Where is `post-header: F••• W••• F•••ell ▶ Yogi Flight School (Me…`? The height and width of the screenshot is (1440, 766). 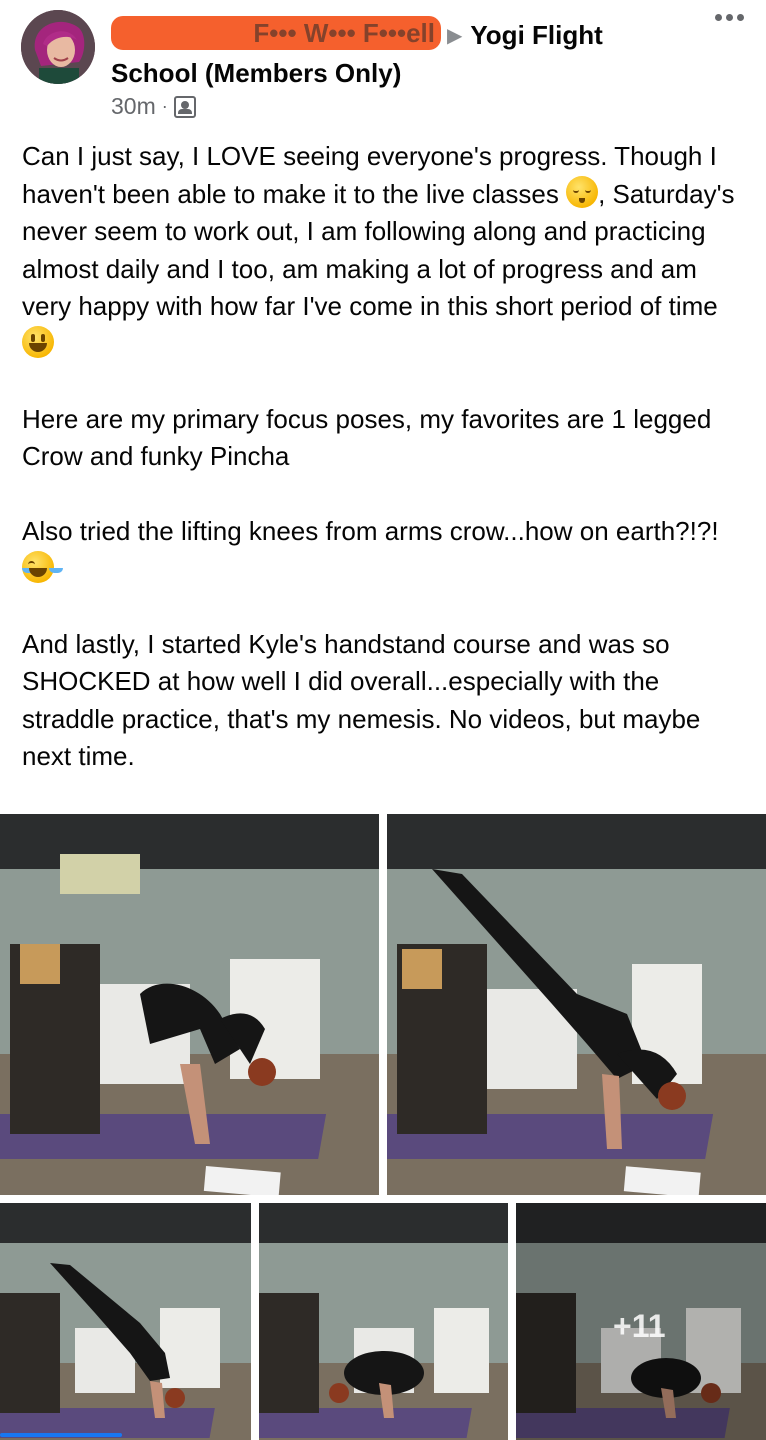
post-header: F••• W••• F•••ell ▶ Yogi Flight School (Me… is located at coordinates (383, 65).